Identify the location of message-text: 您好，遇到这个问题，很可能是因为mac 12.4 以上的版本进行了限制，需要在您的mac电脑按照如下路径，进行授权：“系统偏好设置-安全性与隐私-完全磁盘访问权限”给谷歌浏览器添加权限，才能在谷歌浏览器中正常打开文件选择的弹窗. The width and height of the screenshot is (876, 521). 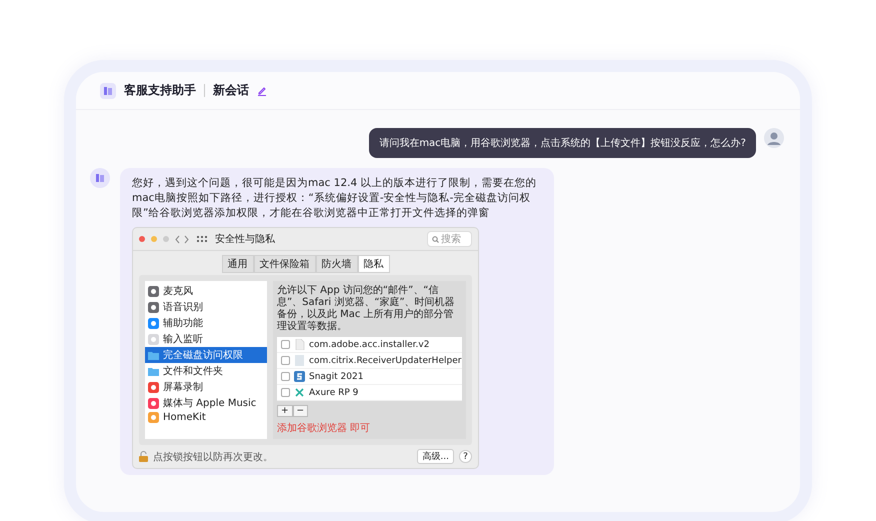
(335, 198).